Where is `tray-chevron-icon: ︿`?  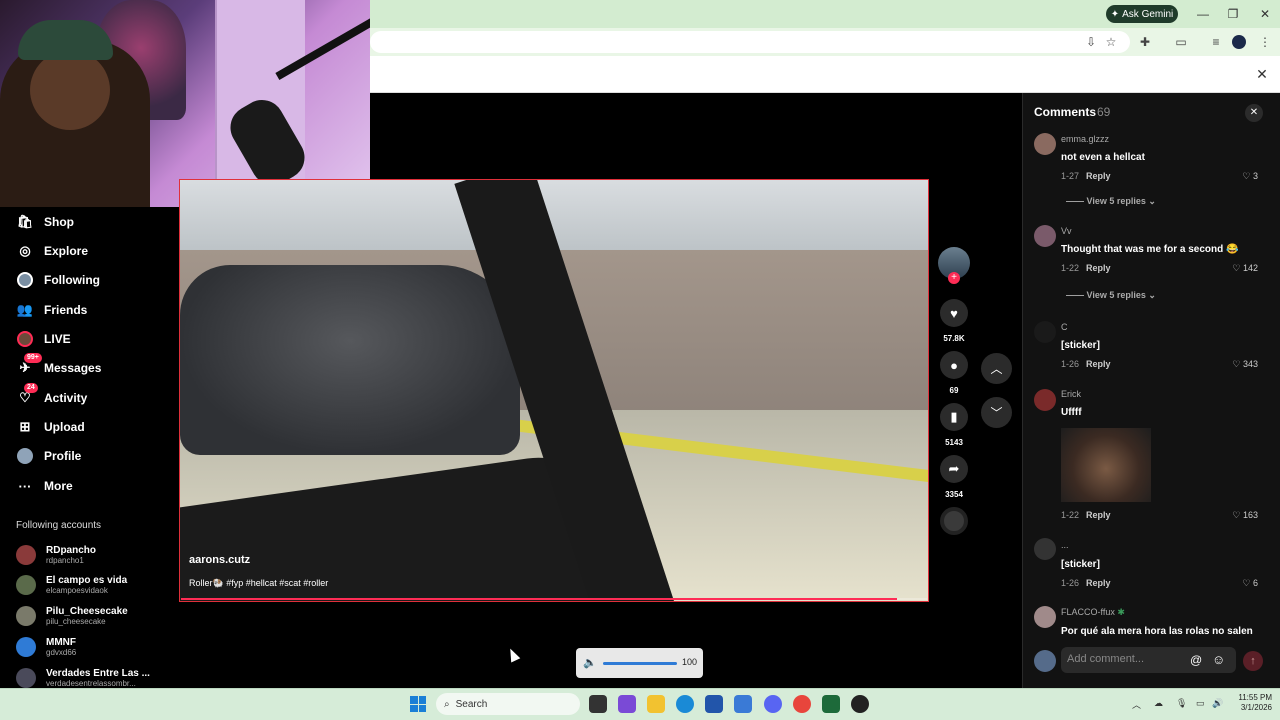 tray-chevron-icon: ︿ is located at coordinates (1136, 704).